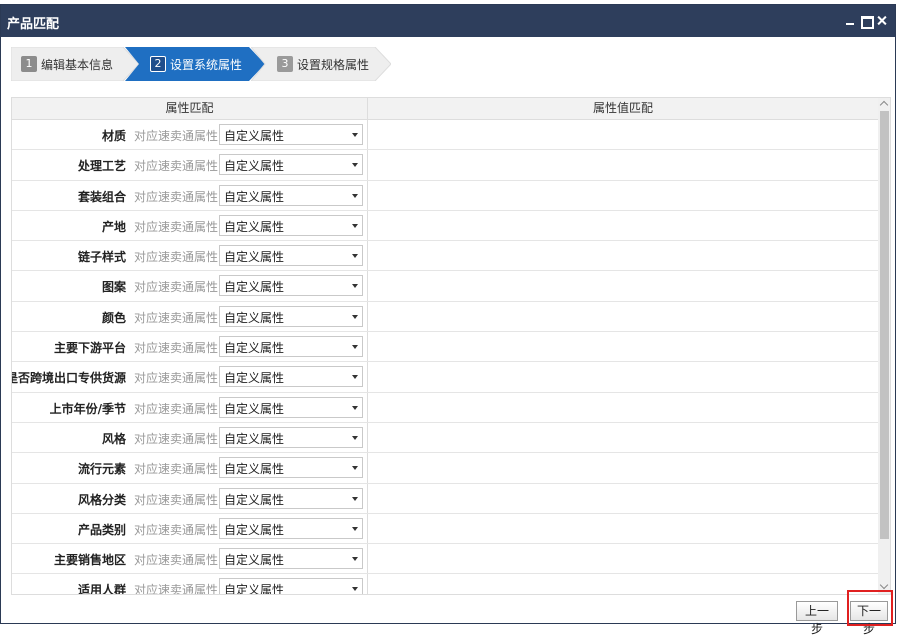  What do you see at coordinates (884, 325) in the screenshot?
I see `scrollbar-thumb` at bounding box center [884, 325].